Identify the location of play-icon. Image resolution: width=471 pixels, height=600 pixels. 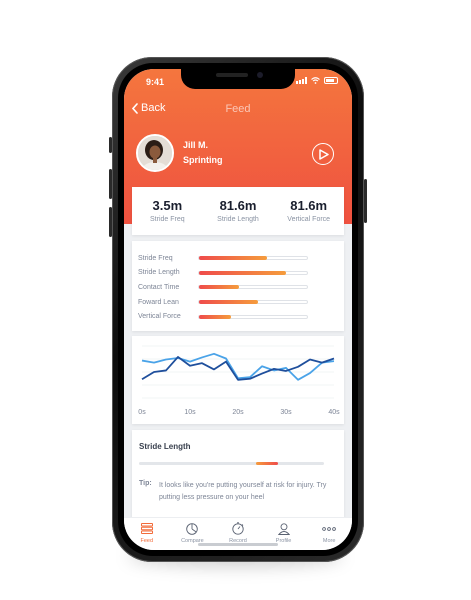
(324, 154).